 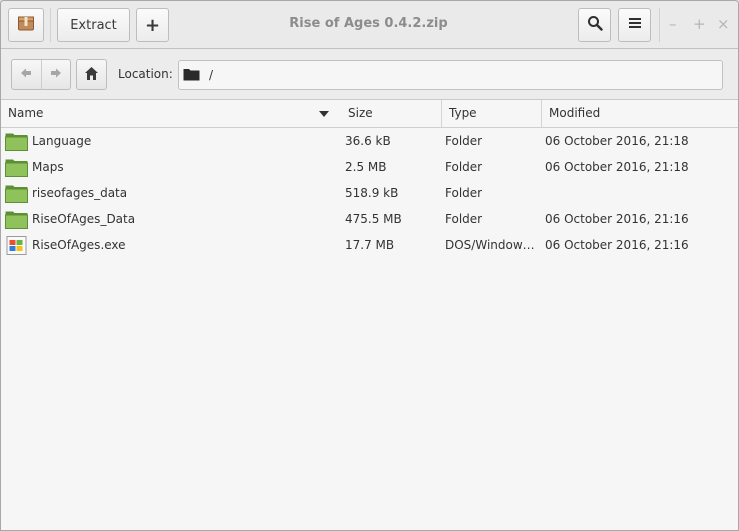 I want to click on back-arrow-icon, so click(x=26, y=74).